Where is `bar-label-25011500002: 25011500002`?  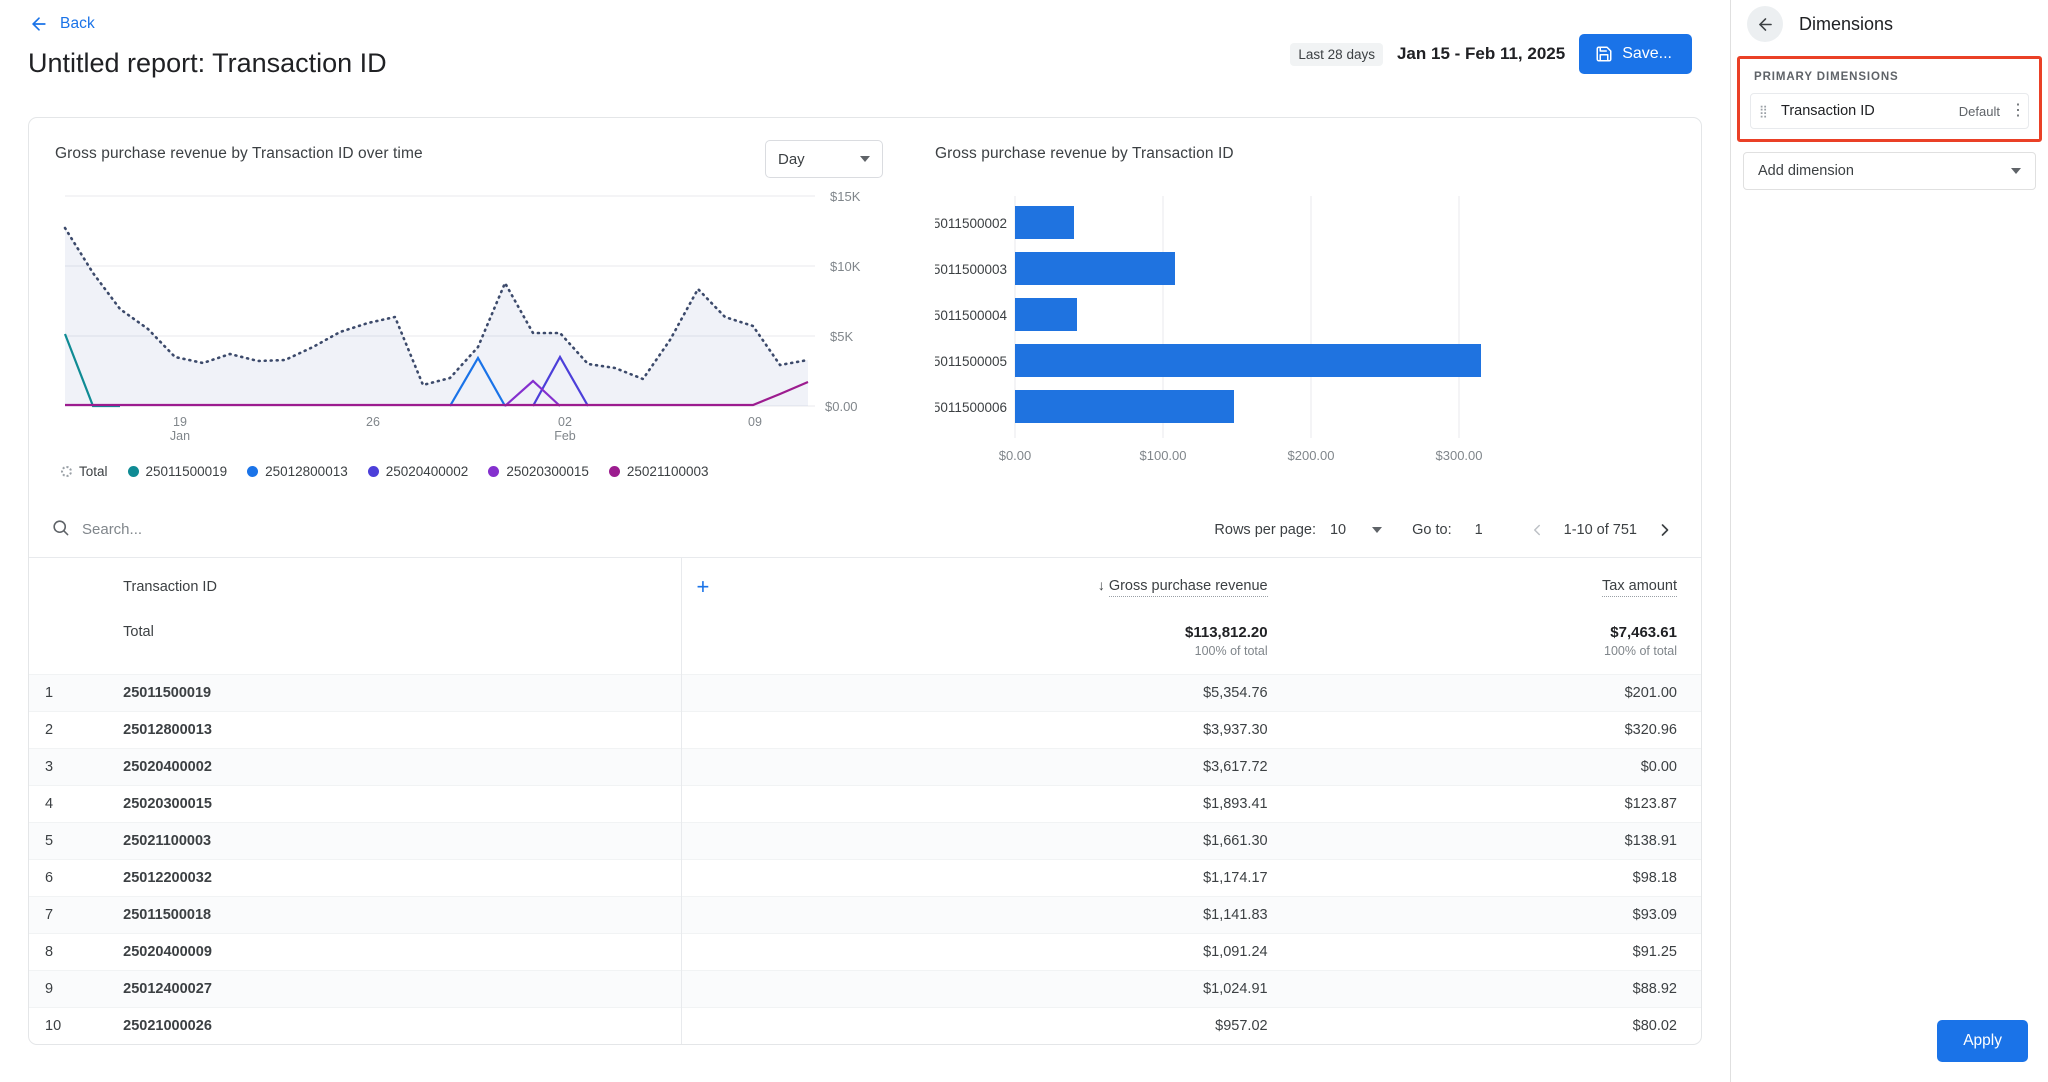 bar-label-25011500002: 25011500002 is located at coordinates (971, 223).